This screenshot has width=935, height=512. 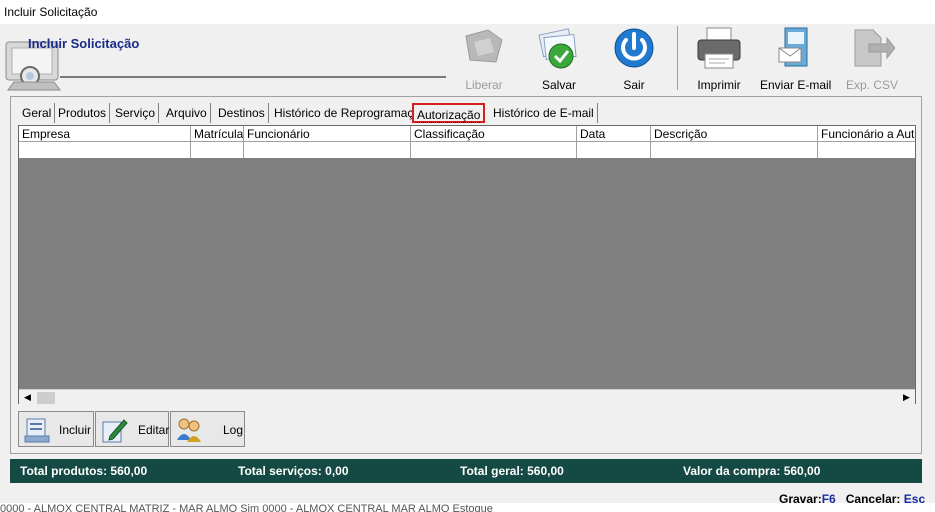 I want to click on power-icon, so click(x=634, y=48).